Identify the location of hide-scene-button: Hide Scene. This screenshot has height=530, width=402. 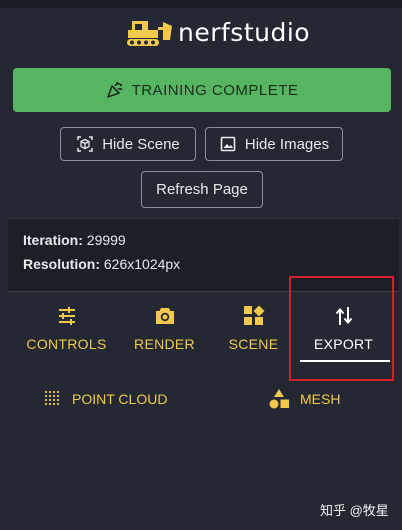
(128, 144).